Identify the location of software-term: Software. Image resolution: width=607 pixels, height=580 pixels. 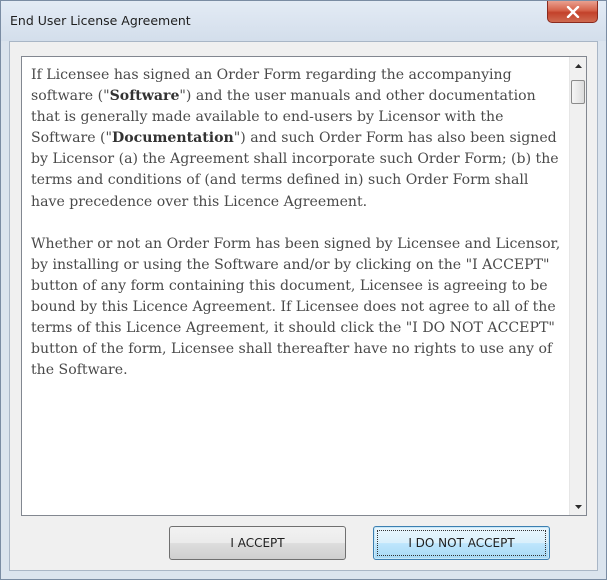
(144, 96).